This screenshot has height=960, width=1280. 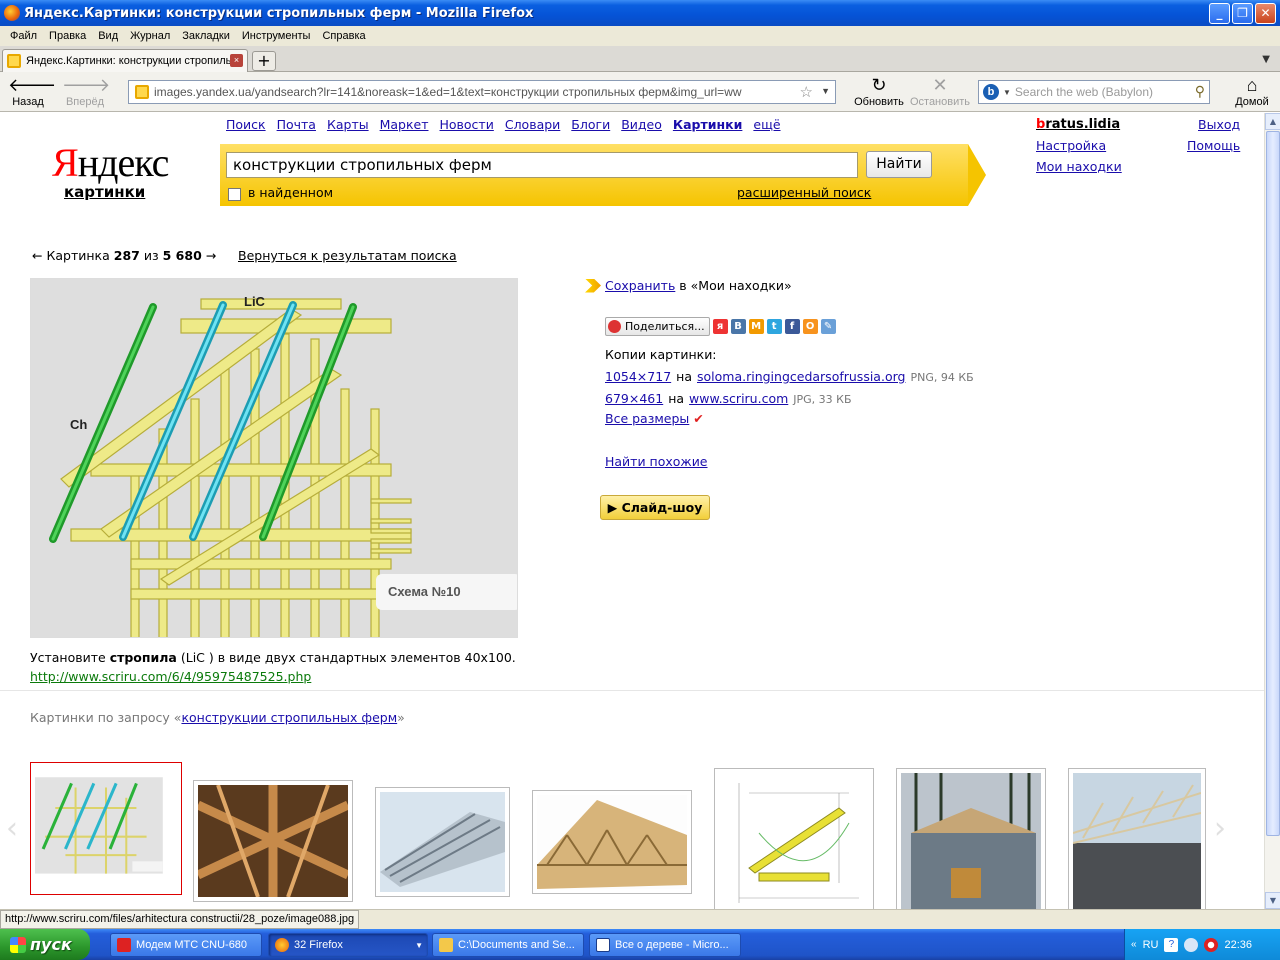 What do you see at coordinates (1078, 124) in the screenshot?
I see `user-name-link: bratus.lidia` at bounding box center [1078, 124].